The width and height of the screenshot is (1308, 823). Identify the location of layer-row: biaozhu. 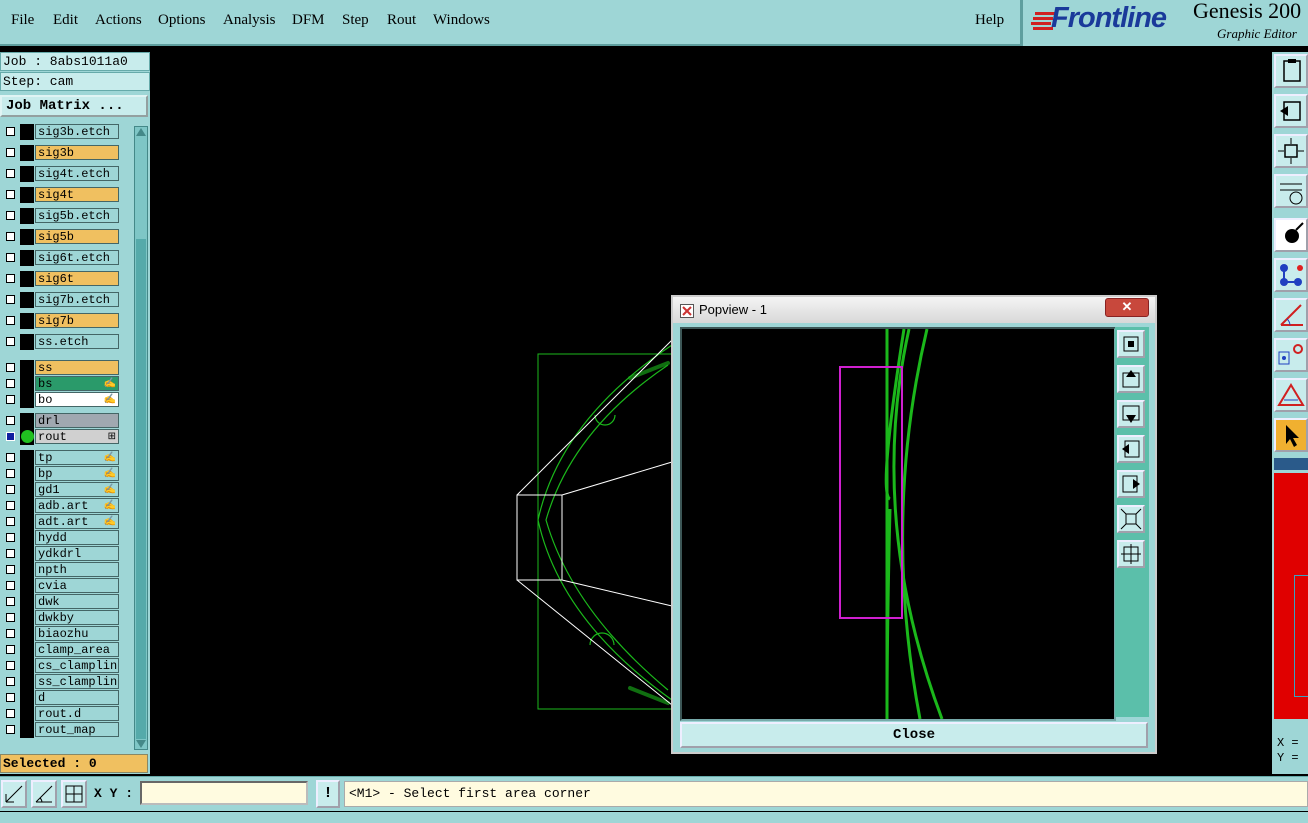
(62, 634).